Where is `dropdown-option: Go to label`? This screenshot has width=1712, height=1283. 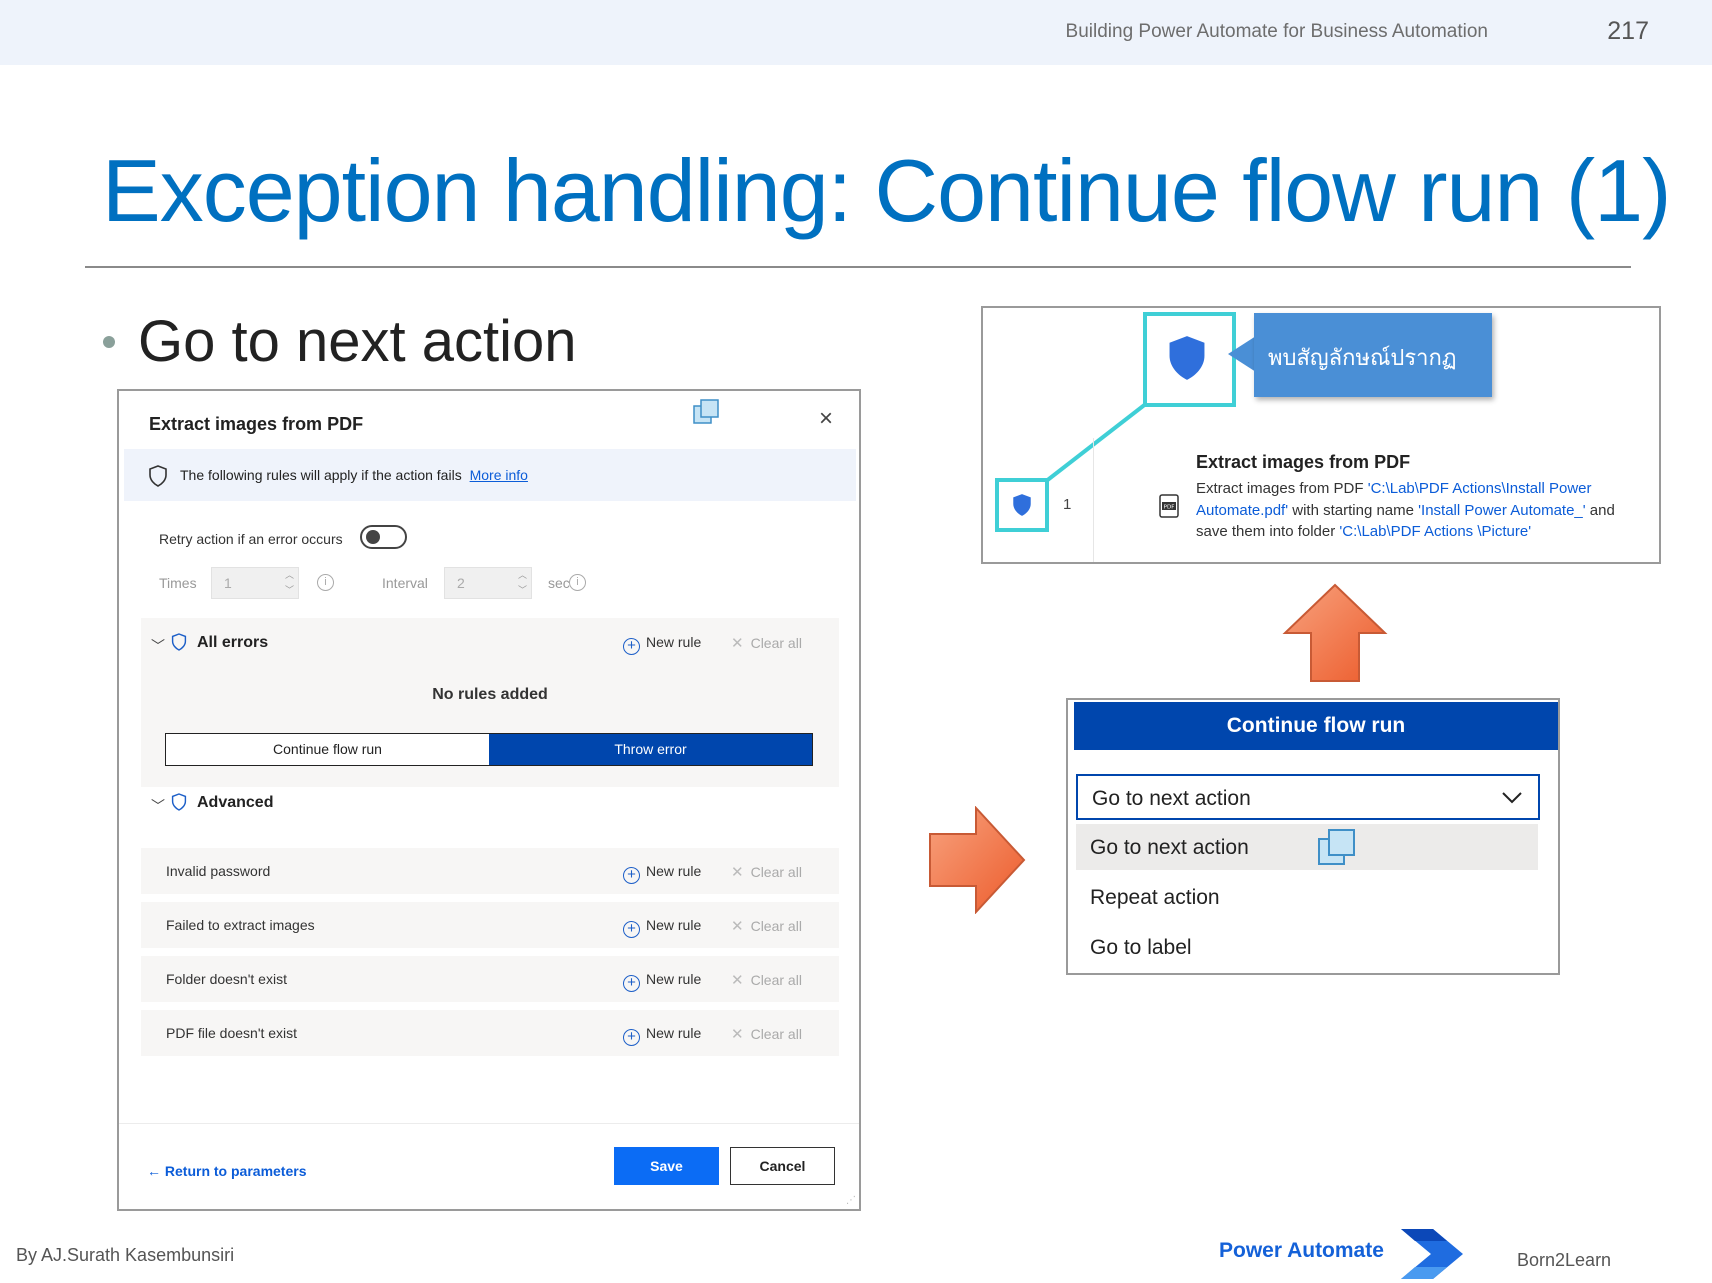
dropdown-option: Go to label is located at coordinates (1307, 947).